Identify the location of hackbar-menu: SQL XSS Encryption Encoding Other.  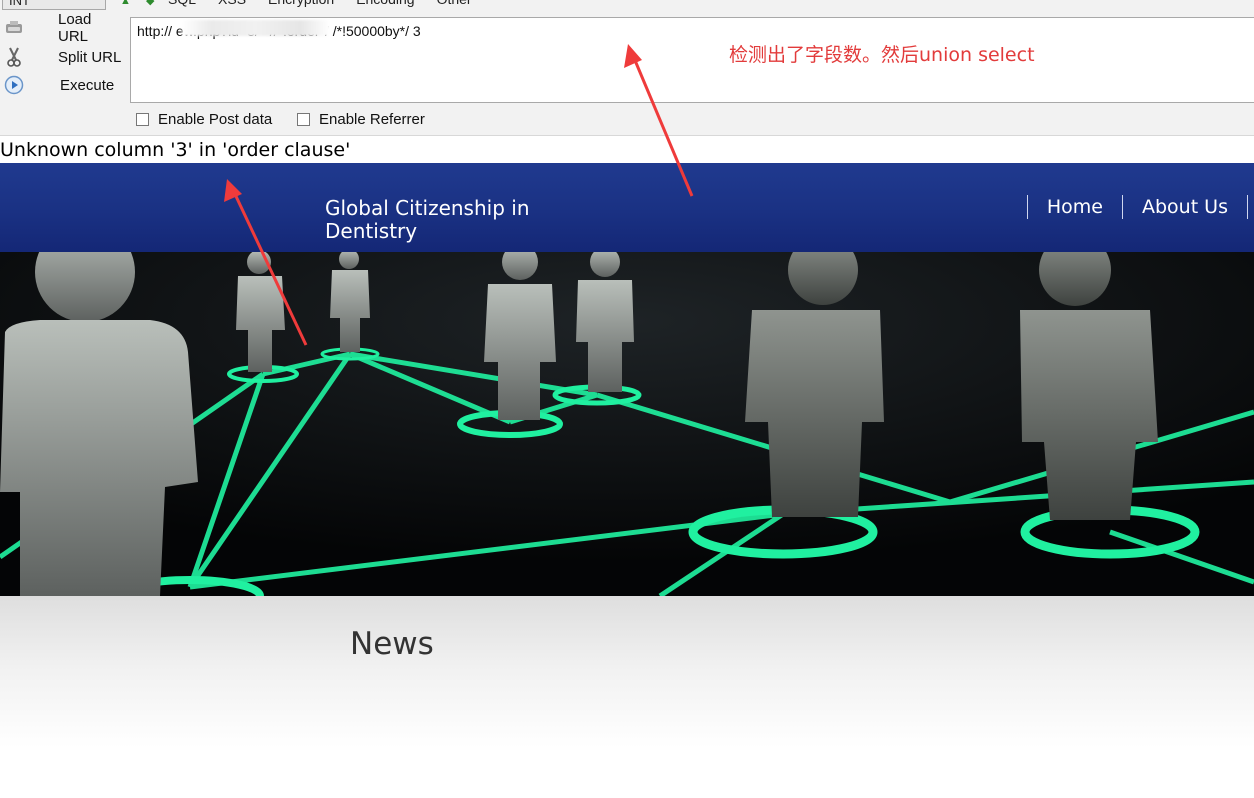
(331, 4).